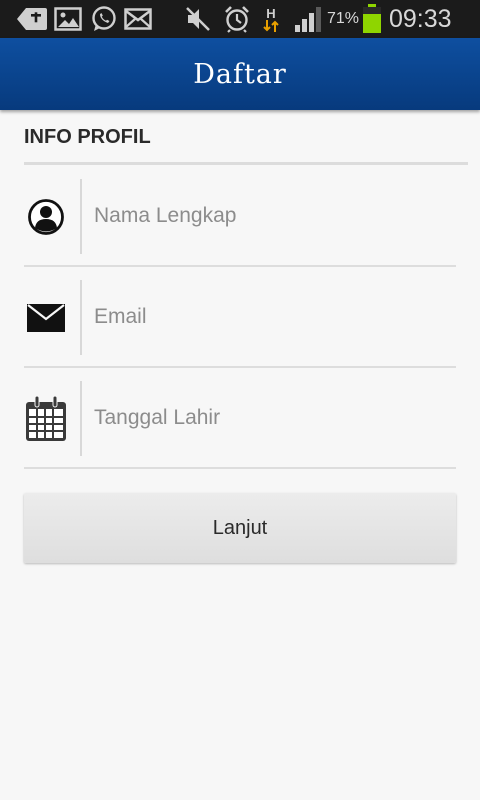 This screenshot has width=480, height=800. I want to click on next-button: Lanjut, so click(240, 528).